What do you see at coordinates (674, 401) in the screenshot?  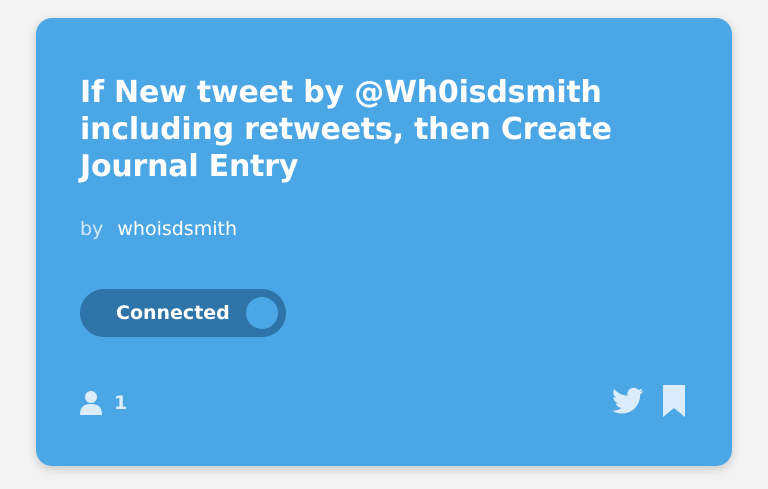 I see `bookmark-icon` at bounding box center [674, 401].